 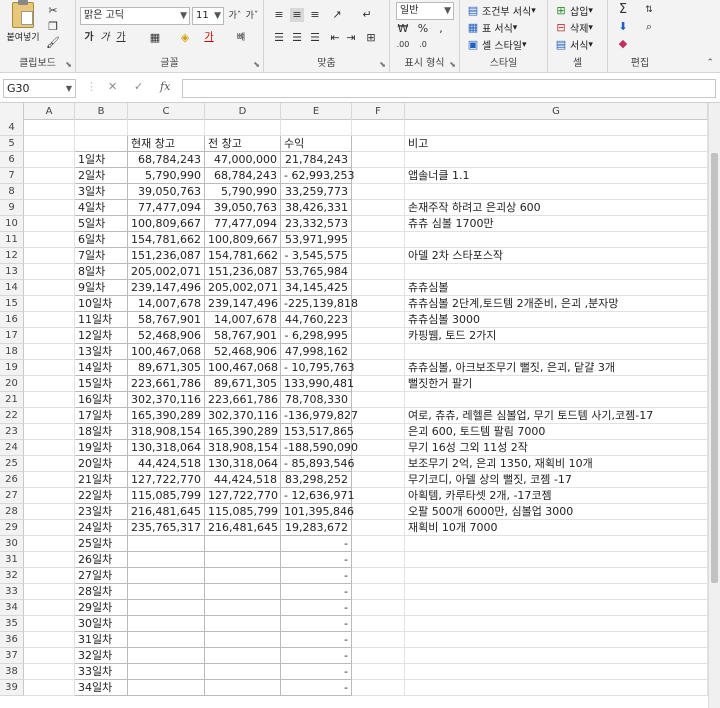 What do you see at coordinates (243, 624) in the screenshot?
I see `cell-d35` at bounding box center [243, 624].